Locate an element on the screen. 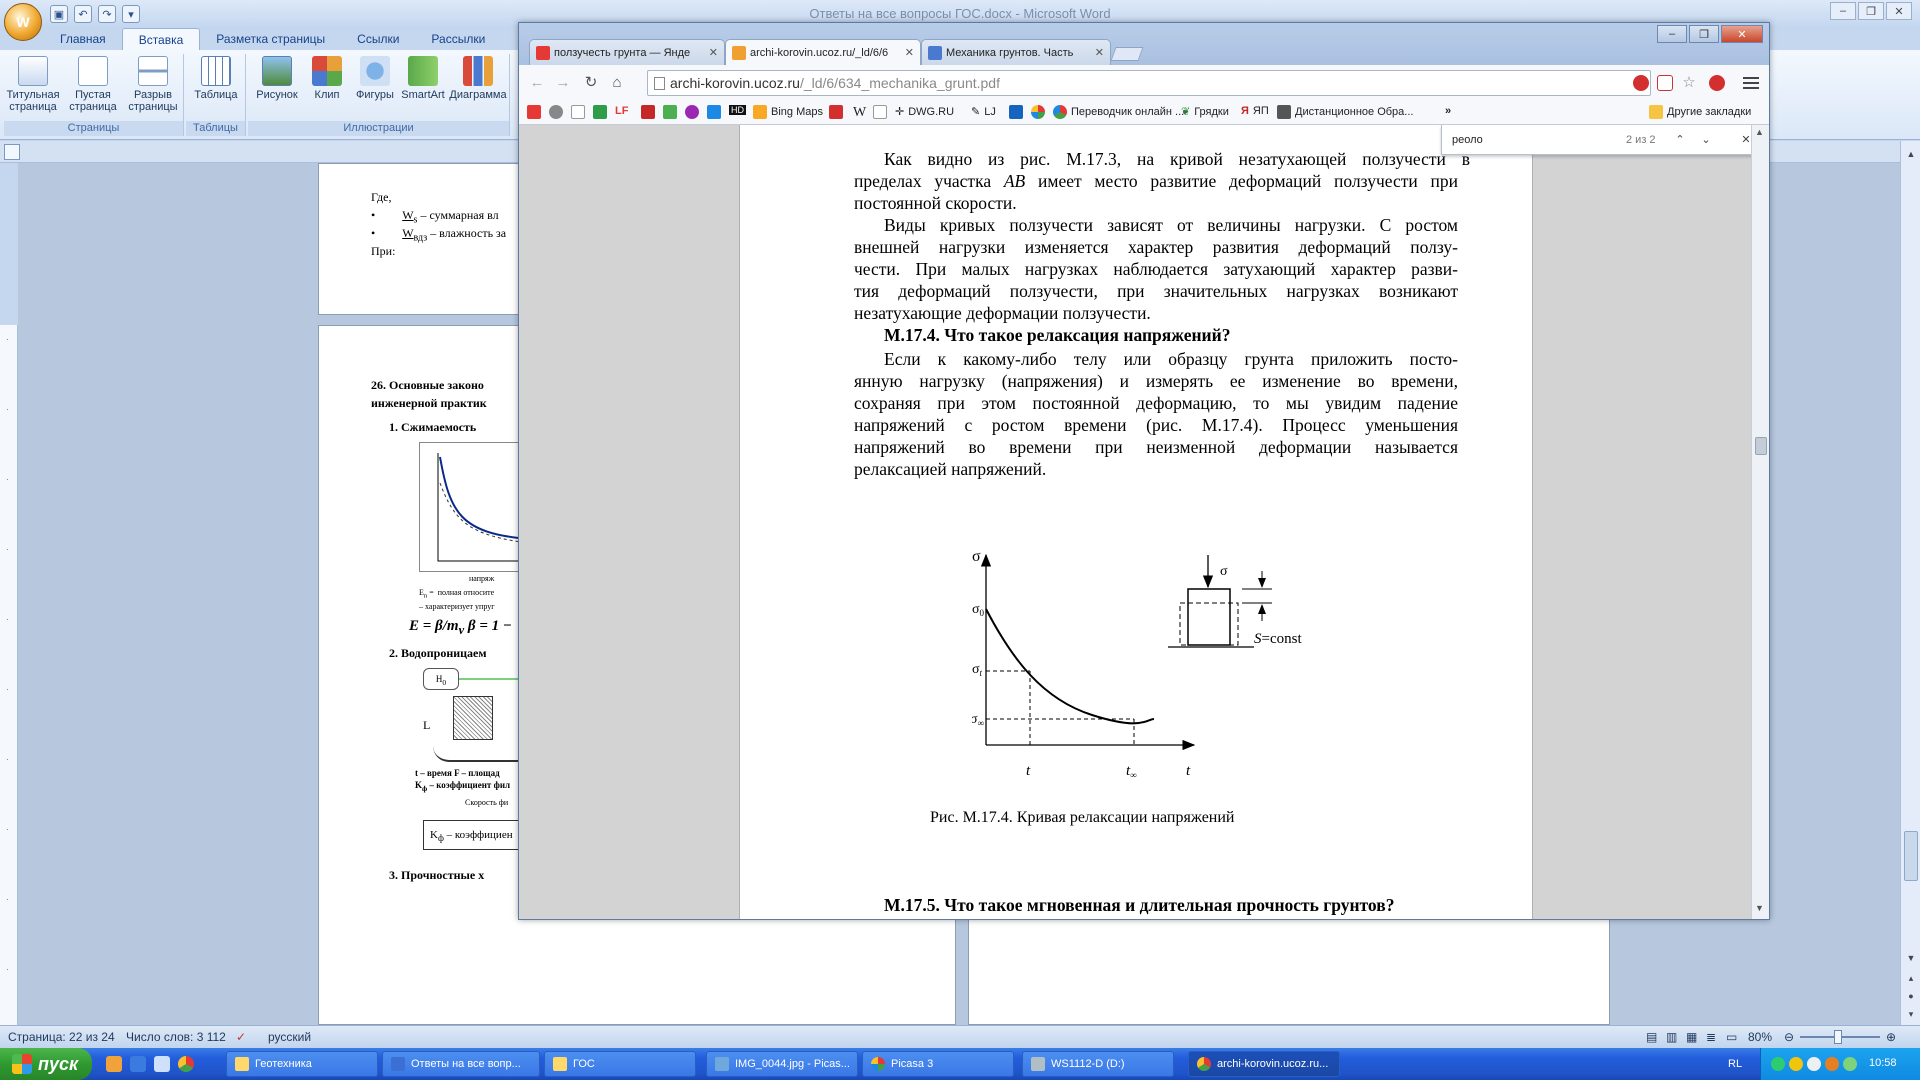  find-next-icon: ⌄ is located at coordinates (1706, 140).